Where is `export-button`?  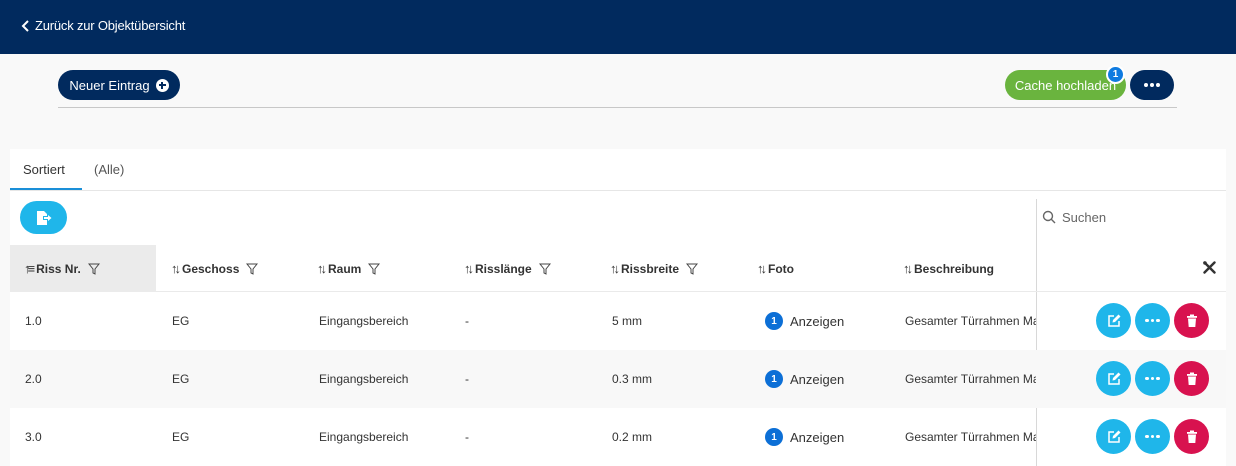
export-button is located at coordinates (43, 217).